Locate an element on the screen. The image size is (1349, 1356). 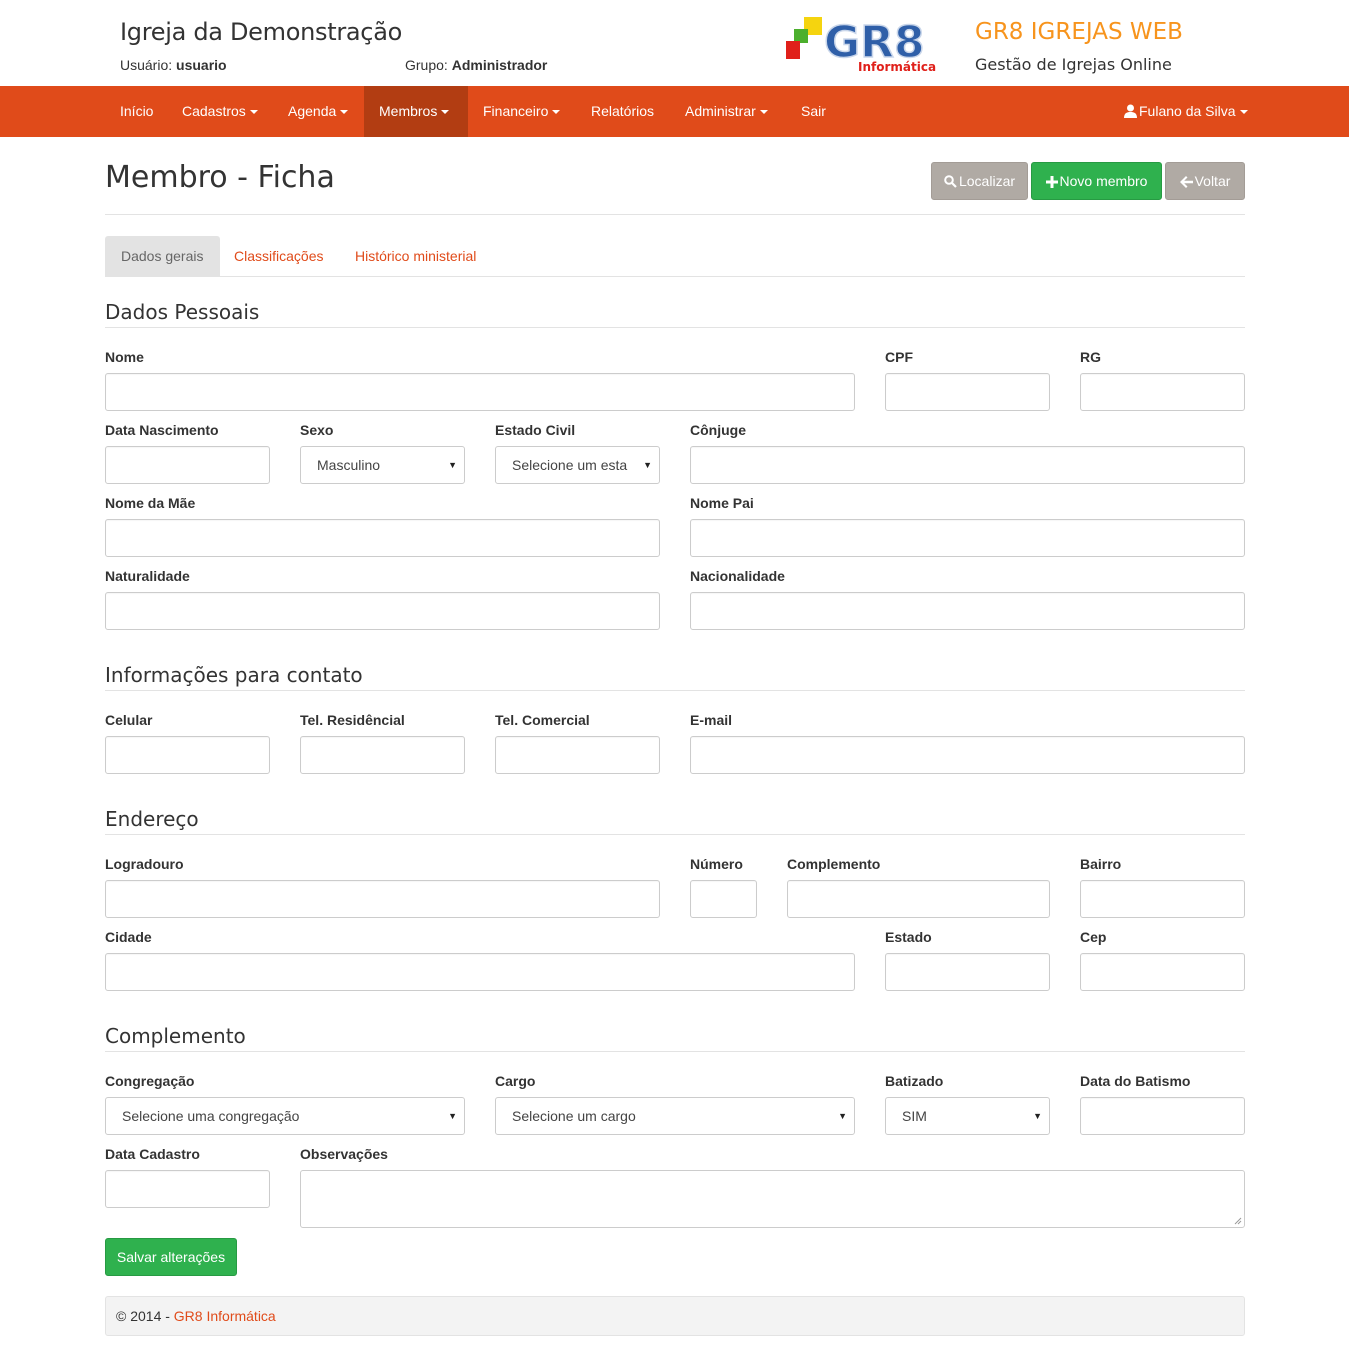
logradouro-input is located at coordinates (382, 899).